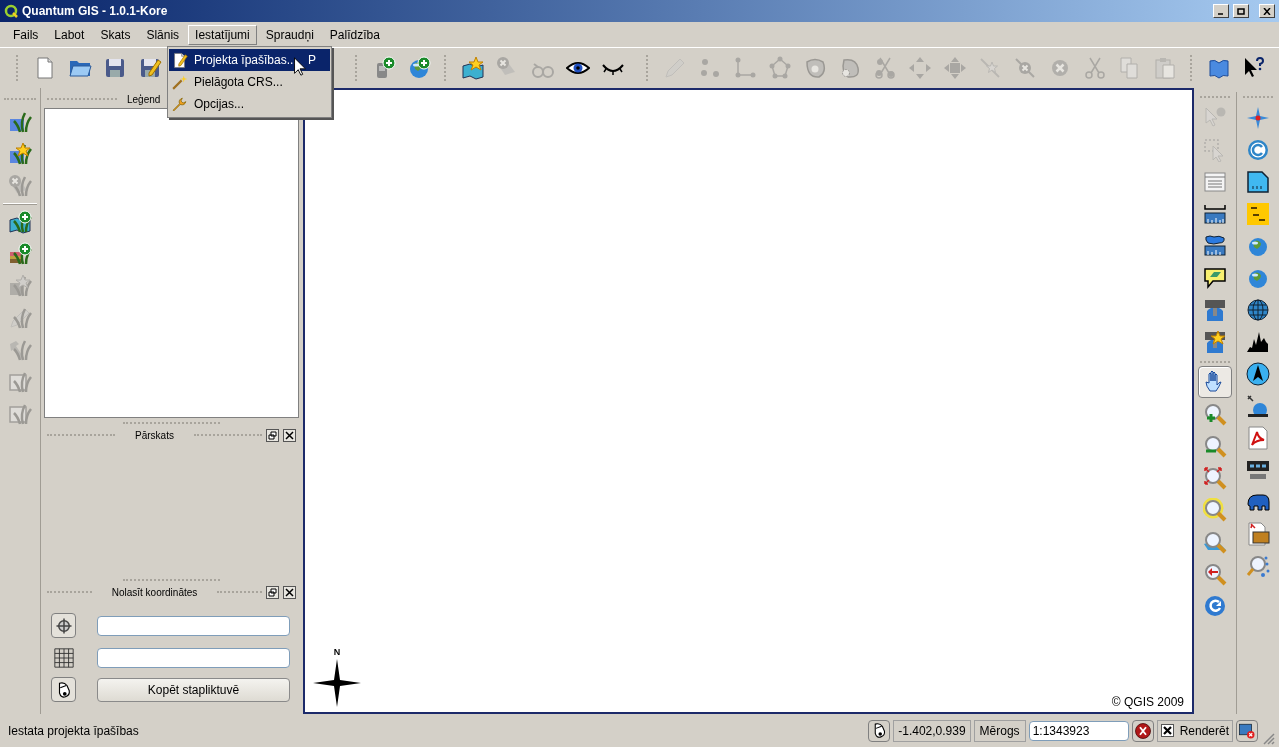 The width and height of the screenshot is (1279, 747). Describe the element at coordinates (1215, 542) in the screenshot. I see `zoom-selection-icon` at that location.